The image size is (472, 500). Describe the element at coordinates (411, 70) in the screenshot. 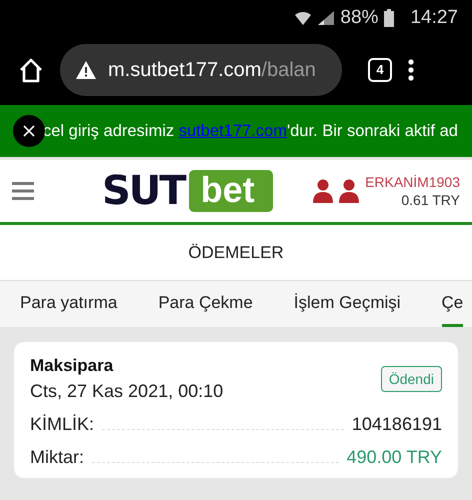

I see `more-icon` at that location.